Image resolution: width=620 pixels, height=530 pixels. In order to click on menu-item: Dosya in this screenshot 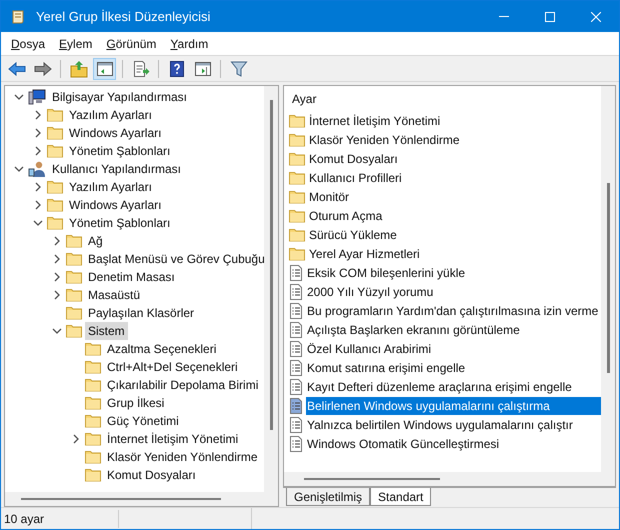, I will do `click(28, 44)`.